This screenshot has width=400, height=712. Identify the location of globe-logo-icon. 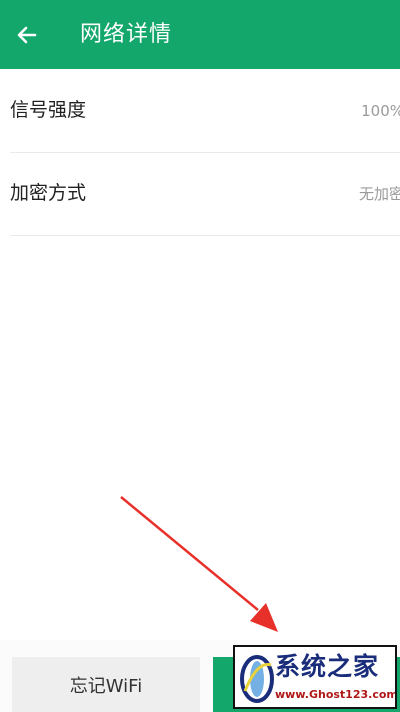
(257, 679).